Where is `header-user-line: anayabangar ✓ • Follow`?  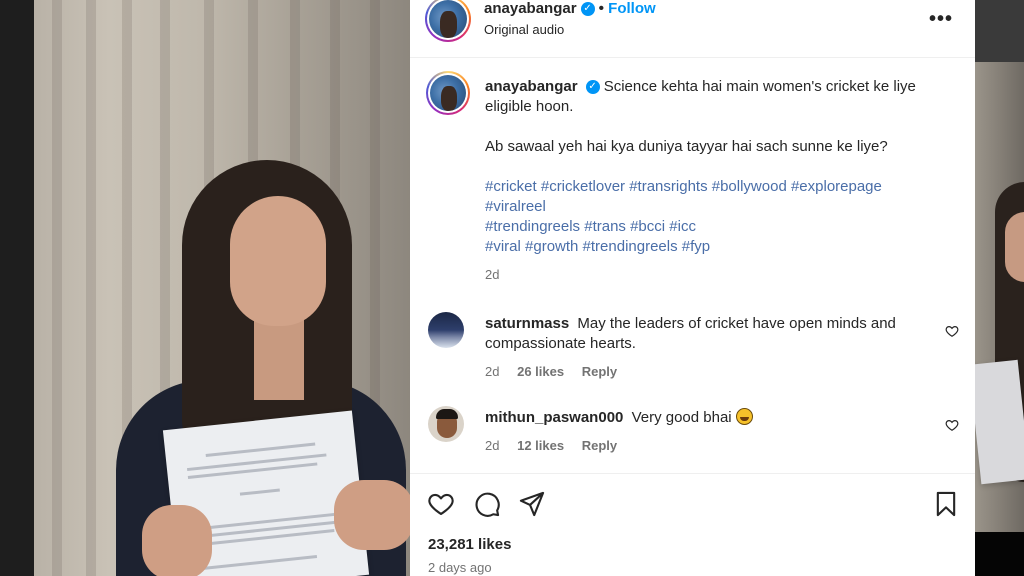 header-user-line: anayabangar ✓ • Follow is located at coordinates (570, 9).